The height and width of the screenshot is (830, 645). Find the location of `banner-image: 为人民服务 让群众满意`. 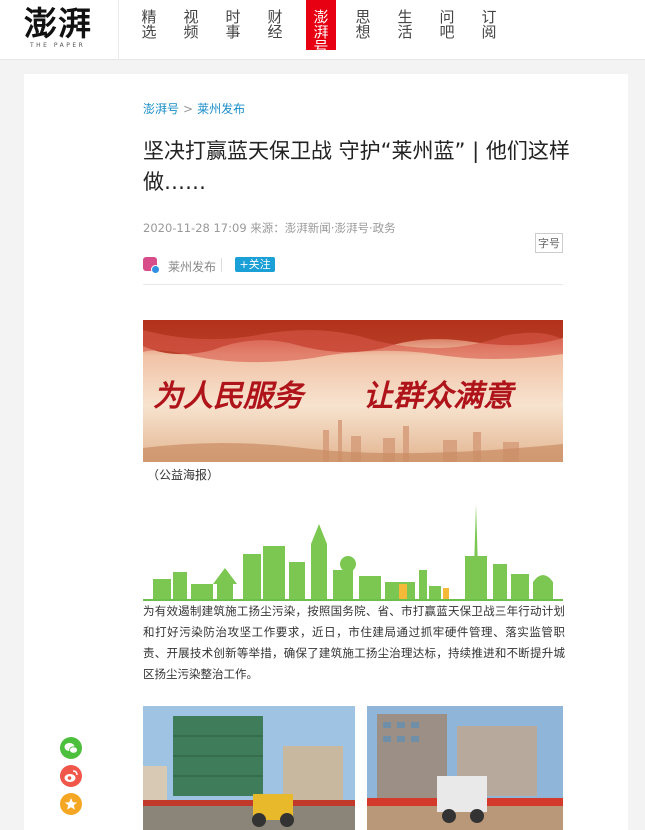

banner-image: 为人民服务 让群众满意 is located at coordinates (353, 391).